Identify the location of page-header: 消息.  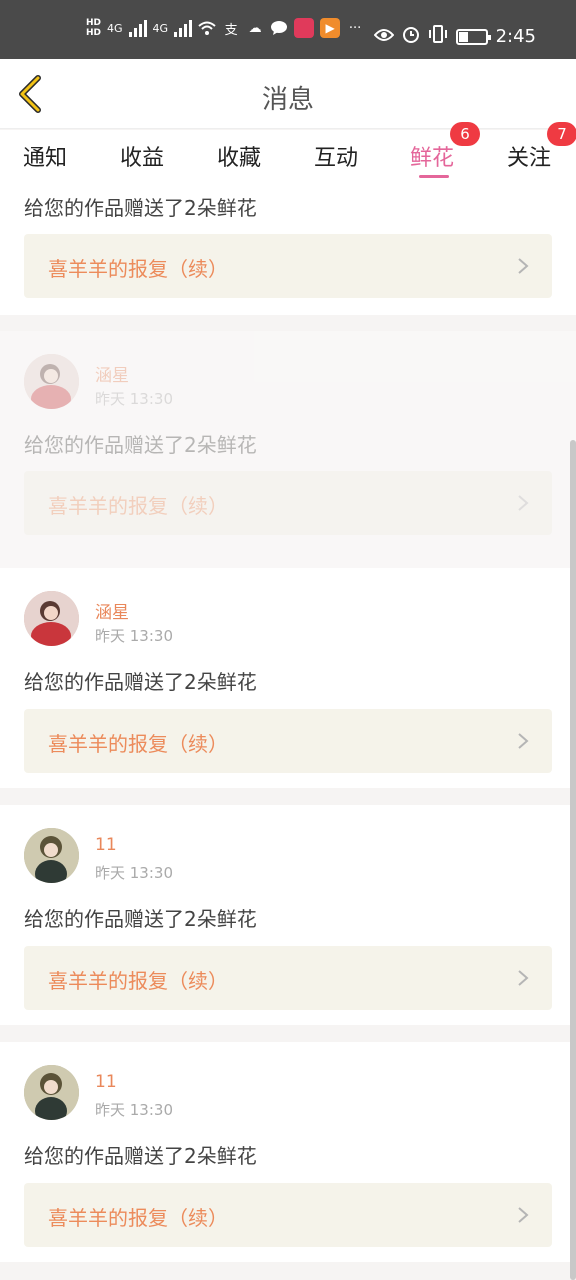
(288, 94).